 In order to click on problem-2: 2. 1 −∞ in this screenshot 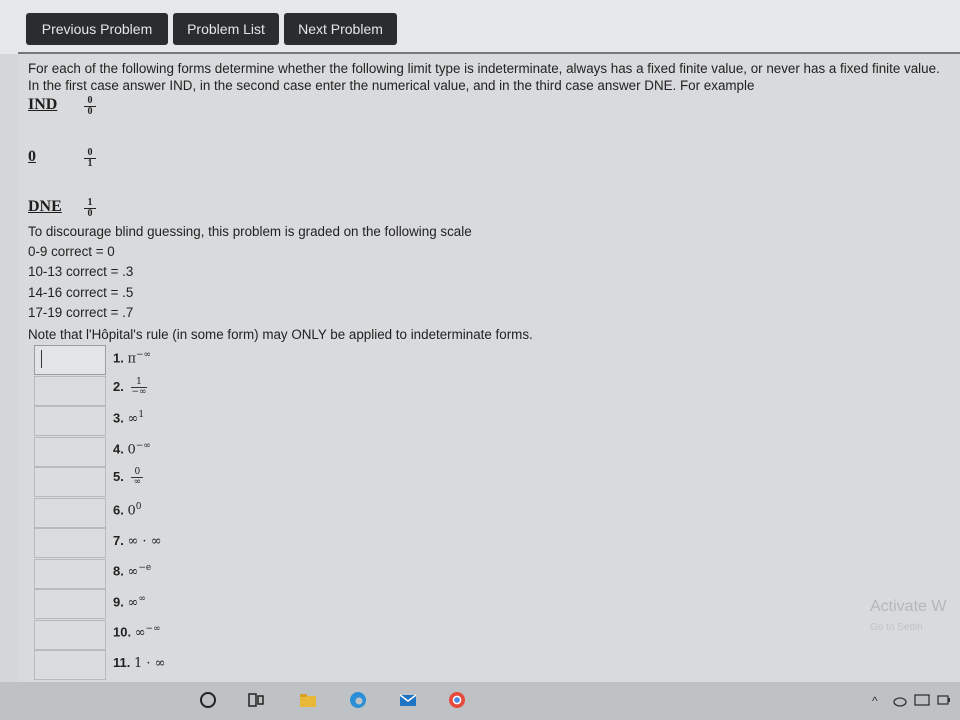, I will do `click(130, 387)`.